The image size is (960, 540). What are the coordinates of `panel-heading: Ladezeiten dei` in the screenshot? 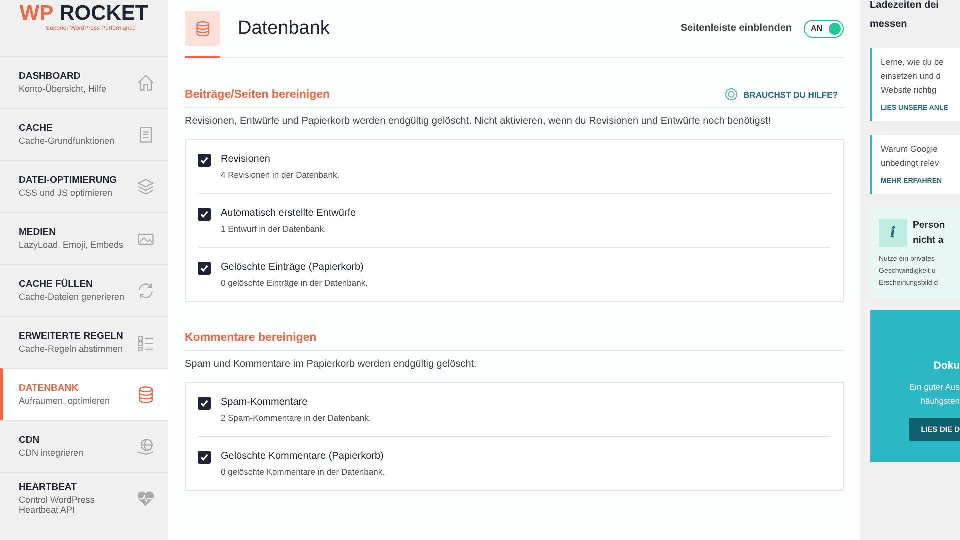 It's located at (905, 6).